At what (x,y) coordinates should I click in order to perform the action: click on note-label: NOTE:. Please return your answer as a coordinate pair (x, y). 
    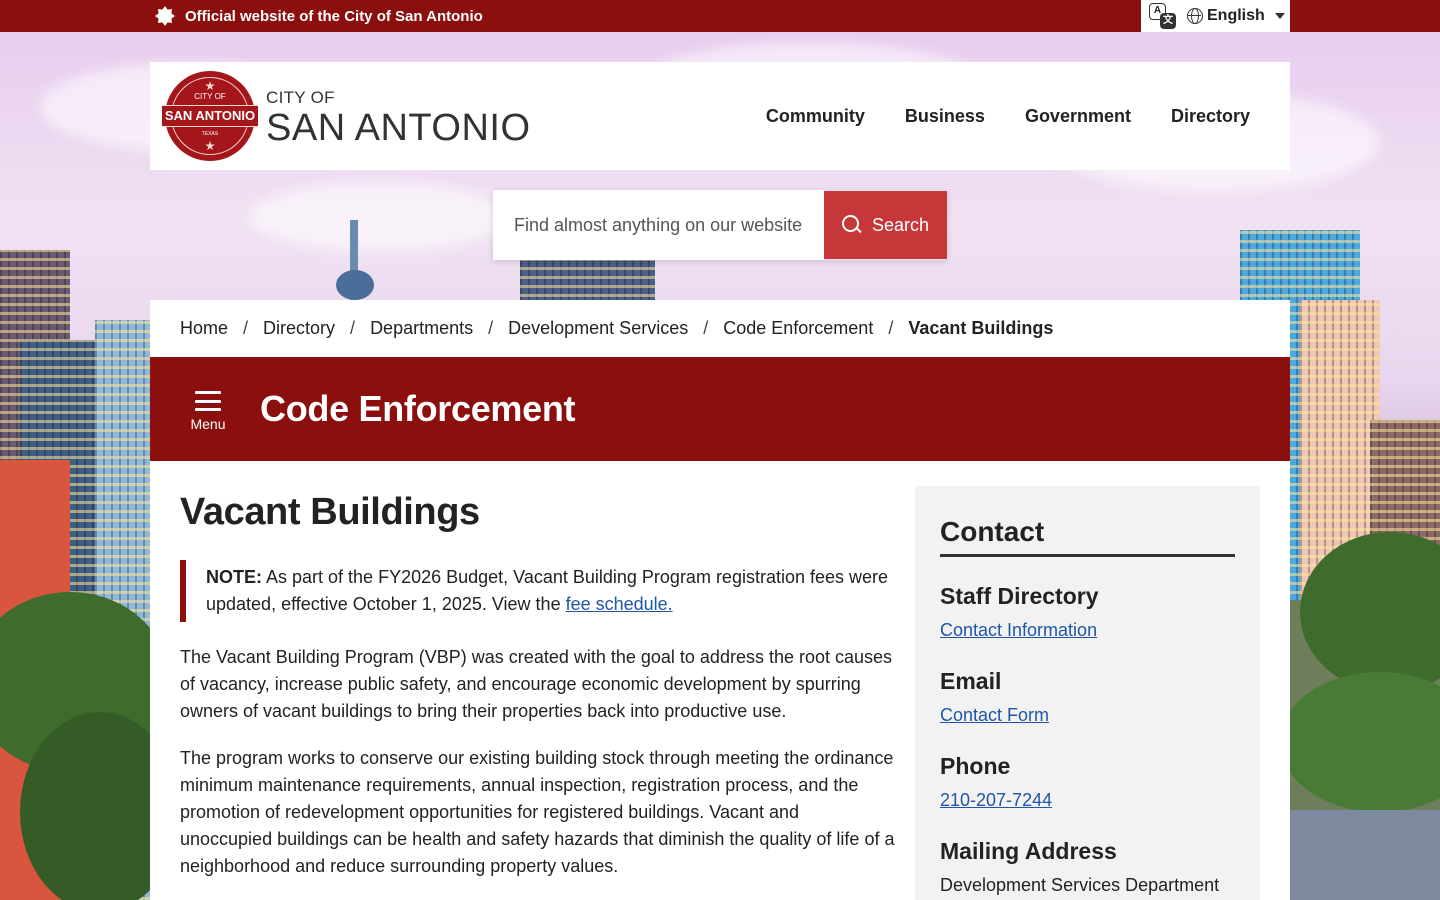
    Looking at the image, I should click on (234, 577).